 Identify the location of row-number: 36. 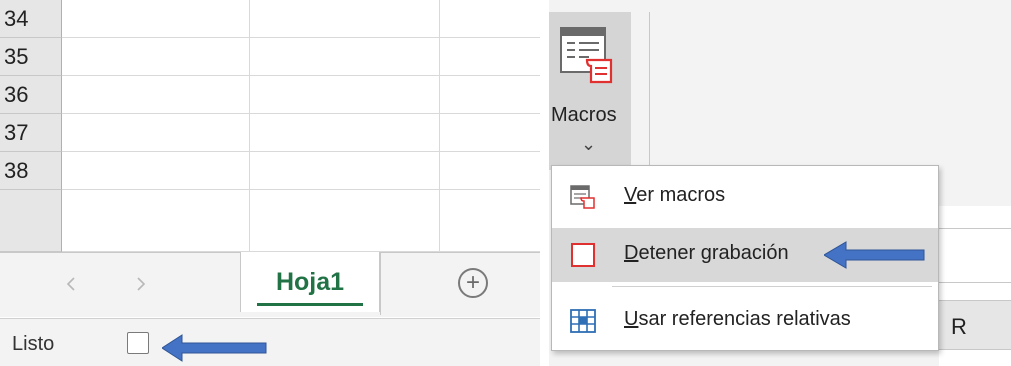
(16, 94).